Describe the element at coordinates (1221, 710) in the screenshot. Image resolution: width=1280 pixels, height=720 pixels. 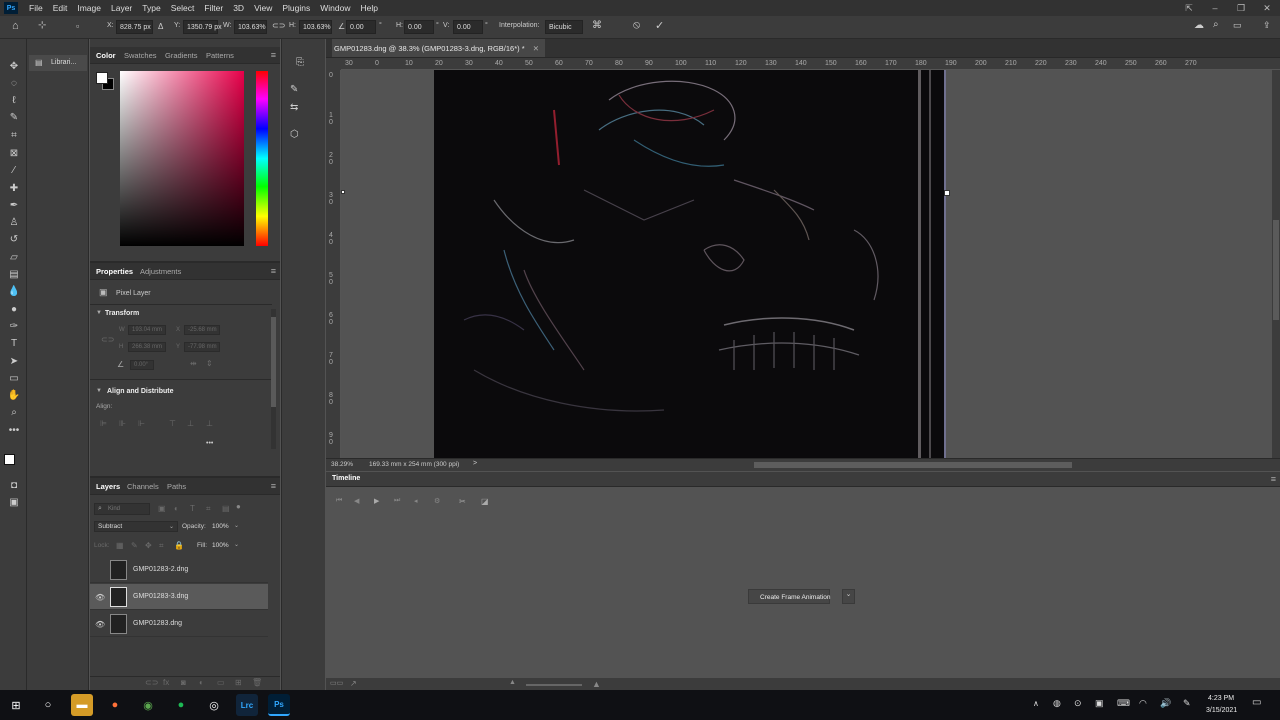
I see `clock-date: 3/15/2021` at that location.